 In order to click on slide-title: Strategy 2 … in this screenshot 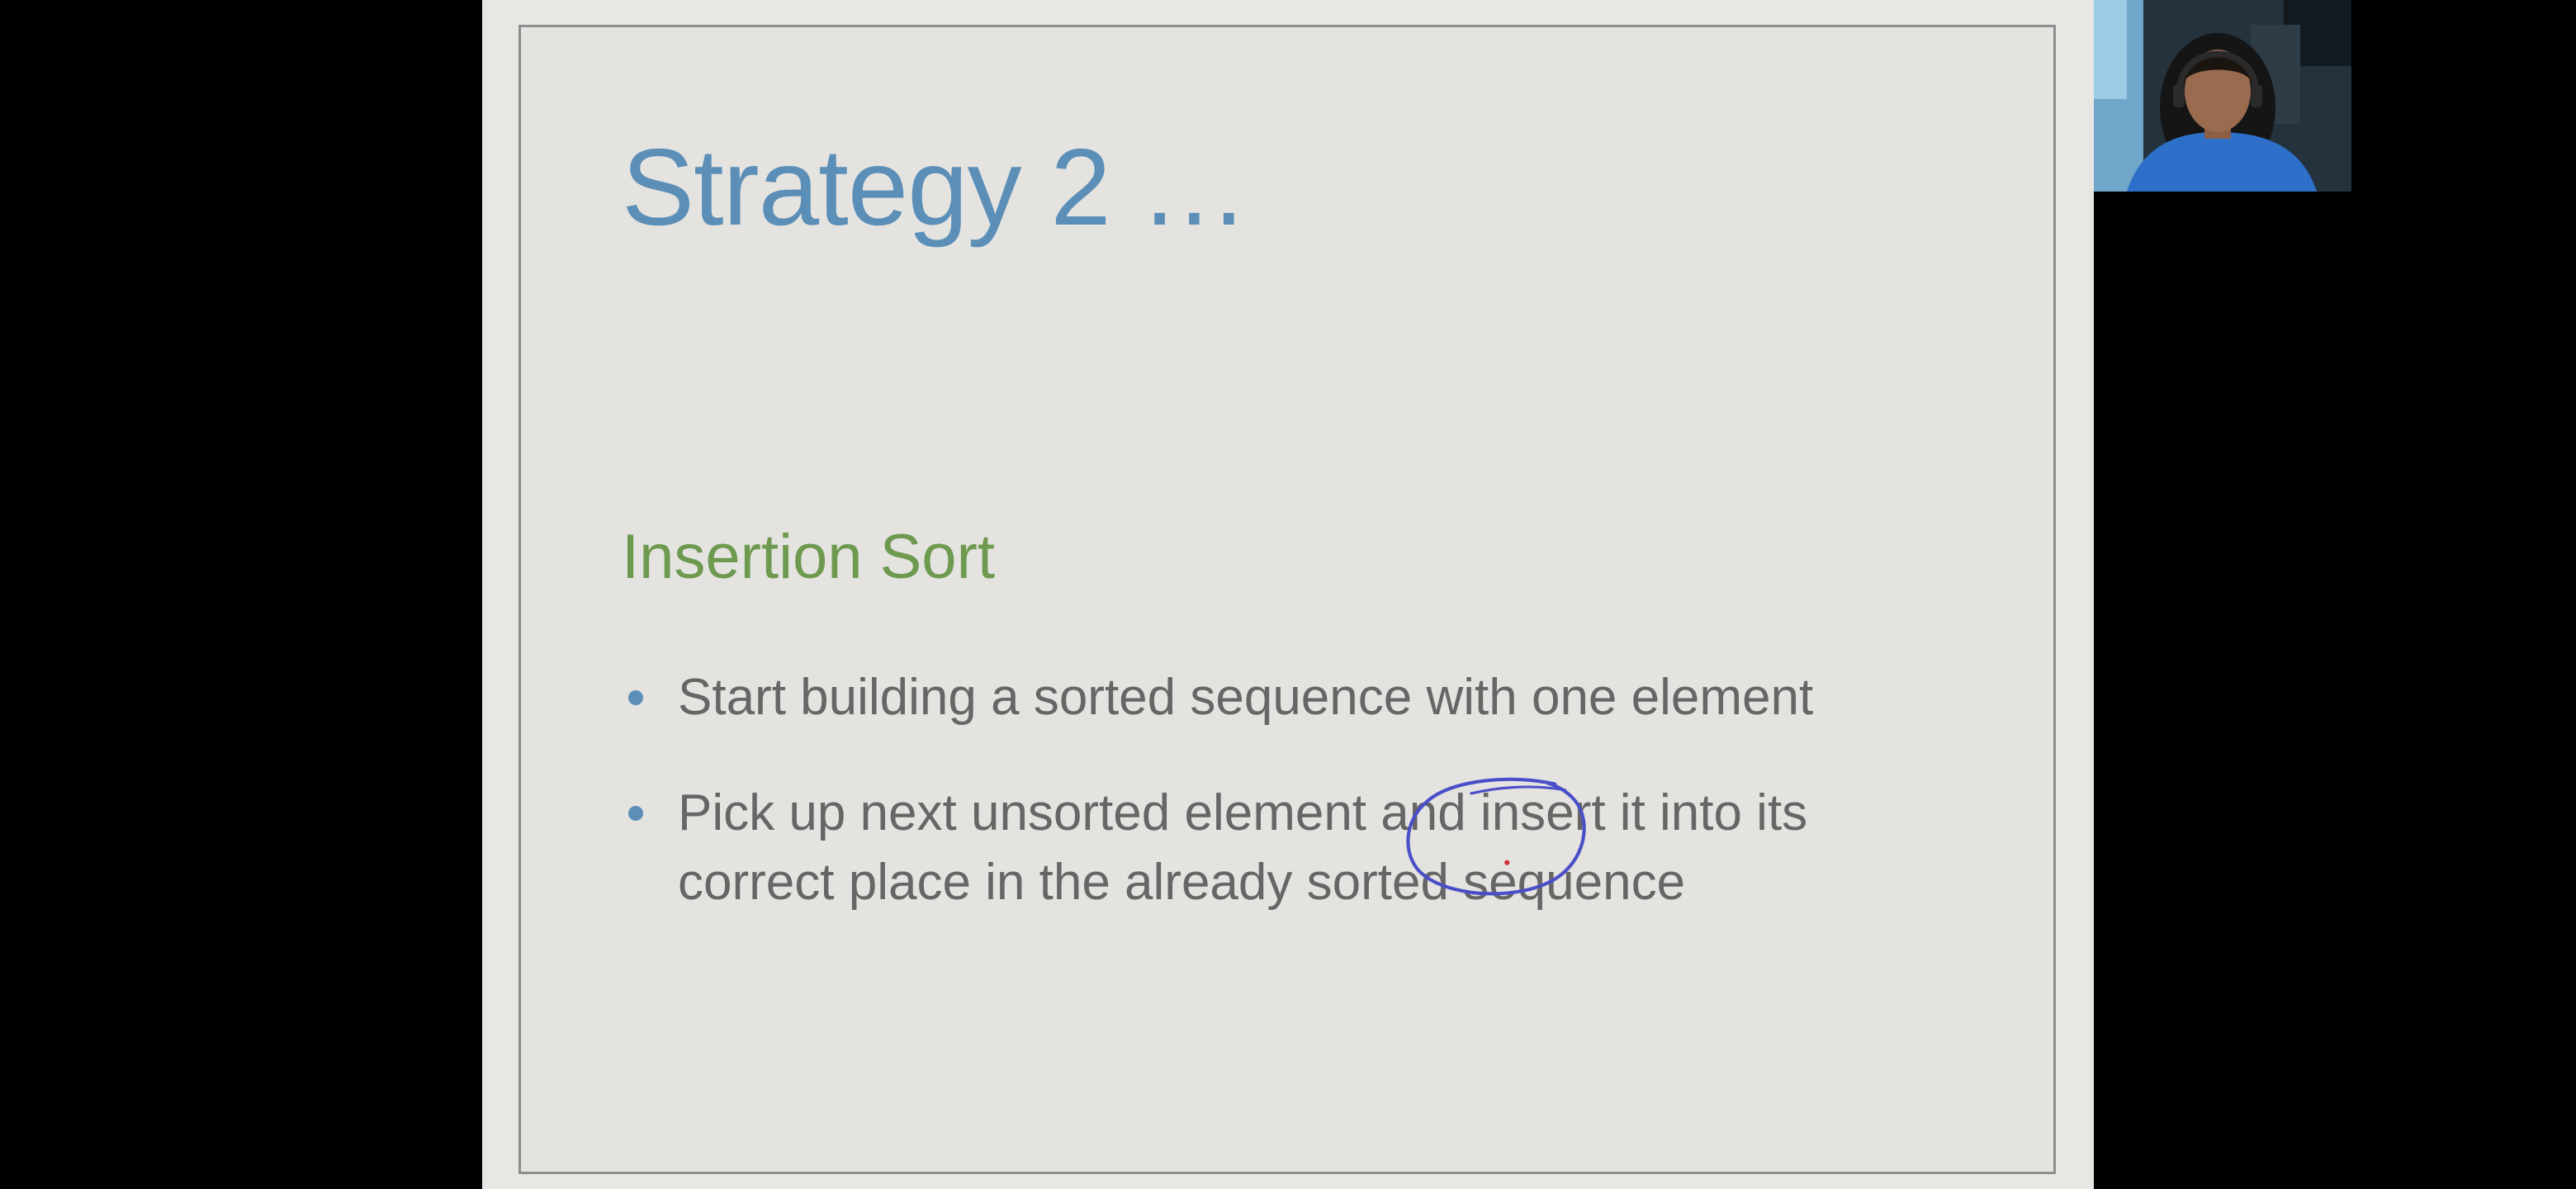, I will do `click(935, 187)`.